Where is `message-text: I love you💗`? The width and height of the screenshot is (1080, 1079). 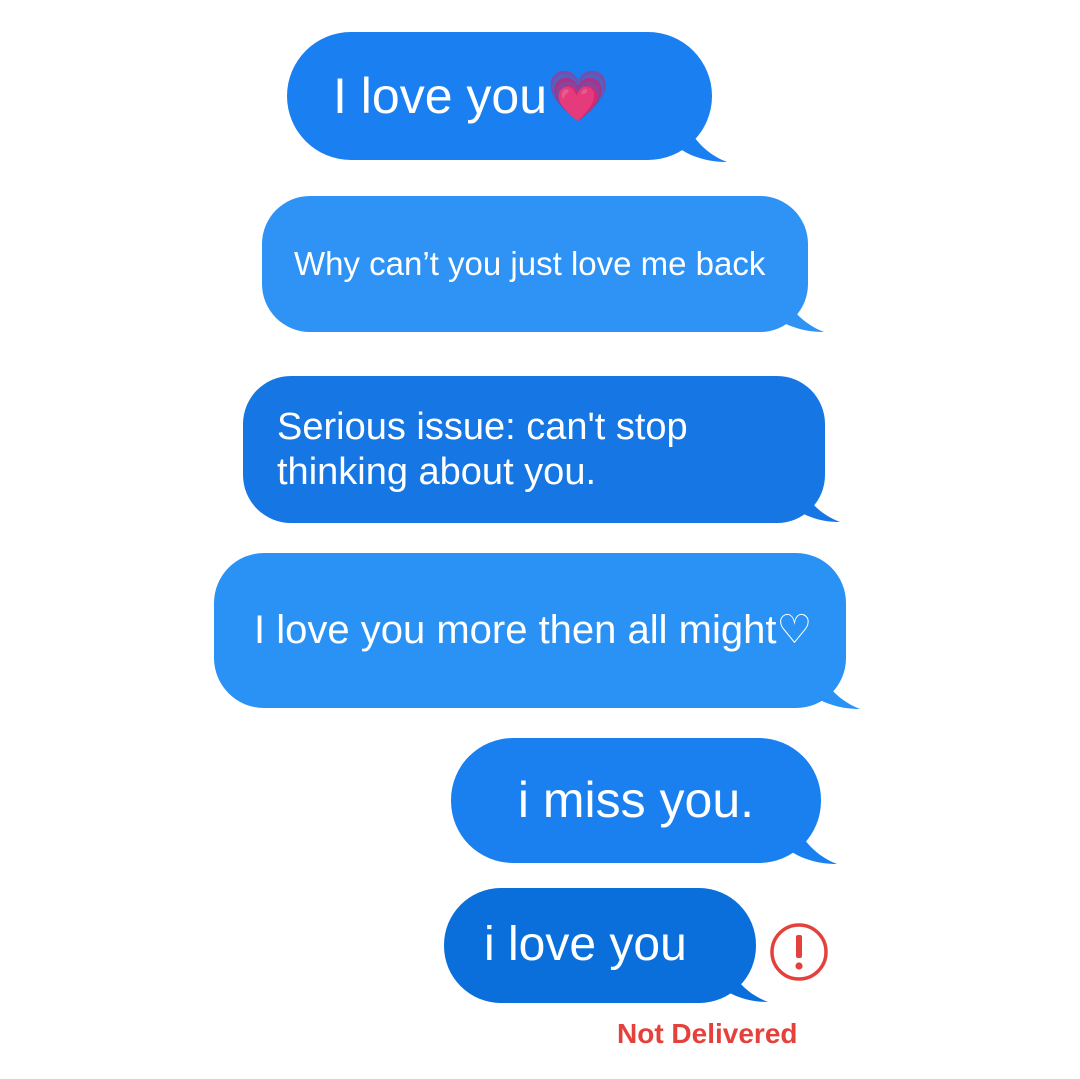 message-text: I love you💗 is located at coordinates (471, 95).